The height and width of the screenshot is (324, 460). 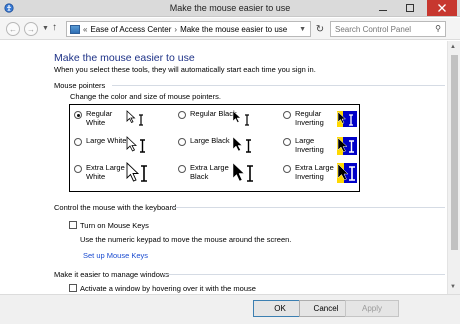 I want to click on search-input, so click(x=379, y=29).